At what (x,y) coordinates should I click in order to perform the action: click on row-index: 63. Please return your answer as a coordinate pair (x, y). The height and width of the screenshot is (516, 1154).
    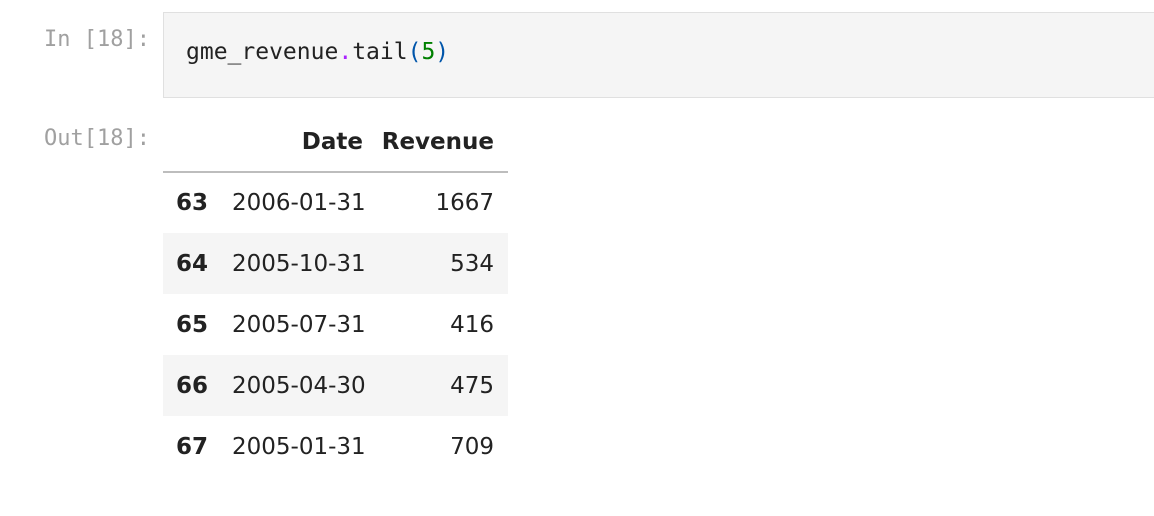
    Looking at the image, I should click on (192, 203).